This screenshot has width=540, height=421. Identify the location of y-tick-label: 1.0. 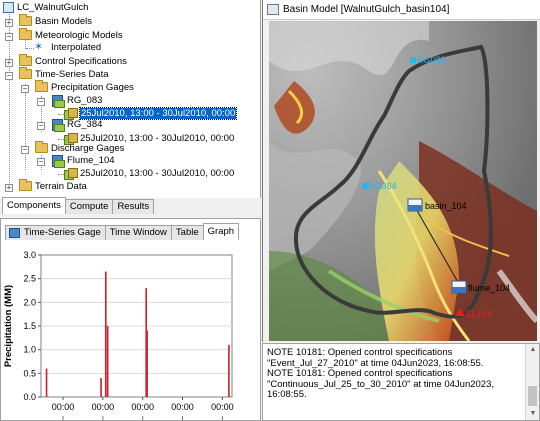
(29, 350).